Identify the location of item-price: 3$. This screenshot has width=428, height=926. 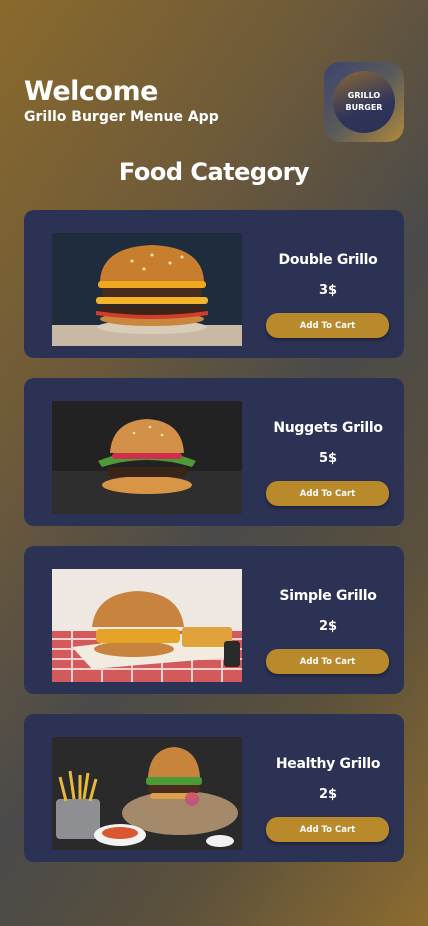
(328, 290).